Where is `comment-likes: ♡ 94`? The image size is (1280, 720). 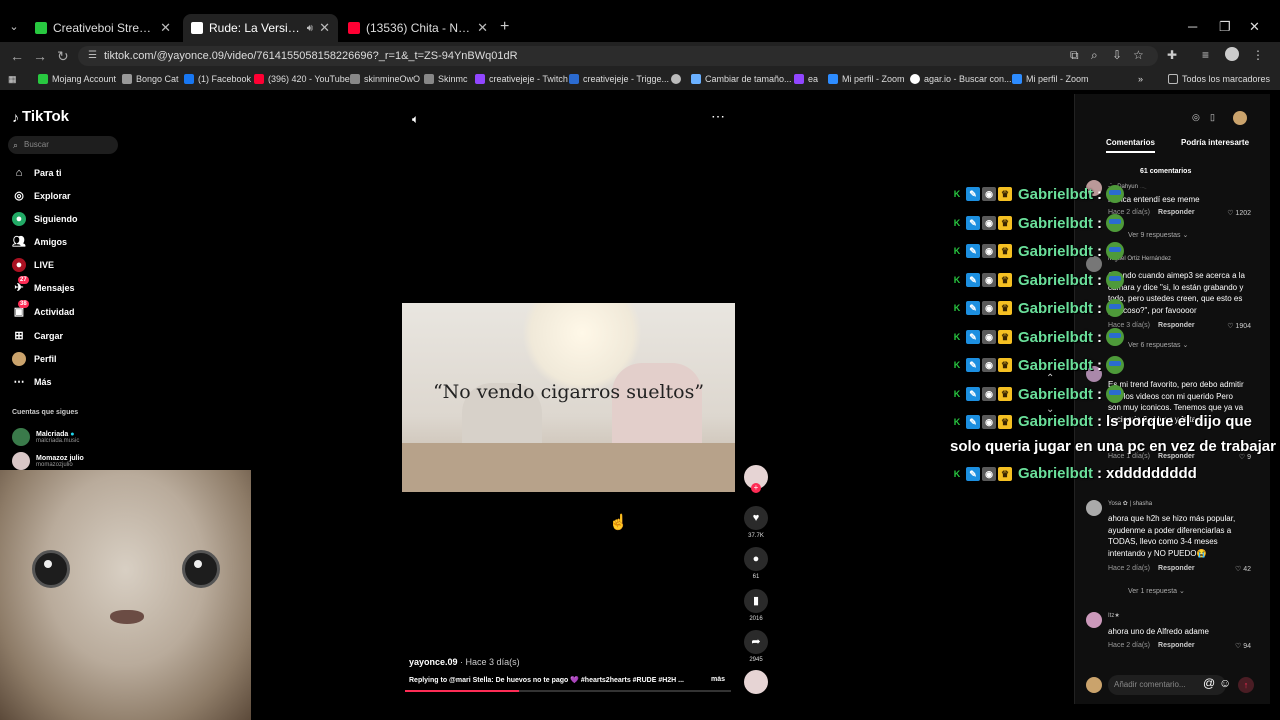 comment-likes: ♡ 94 is located at coordinates (1243, 646).